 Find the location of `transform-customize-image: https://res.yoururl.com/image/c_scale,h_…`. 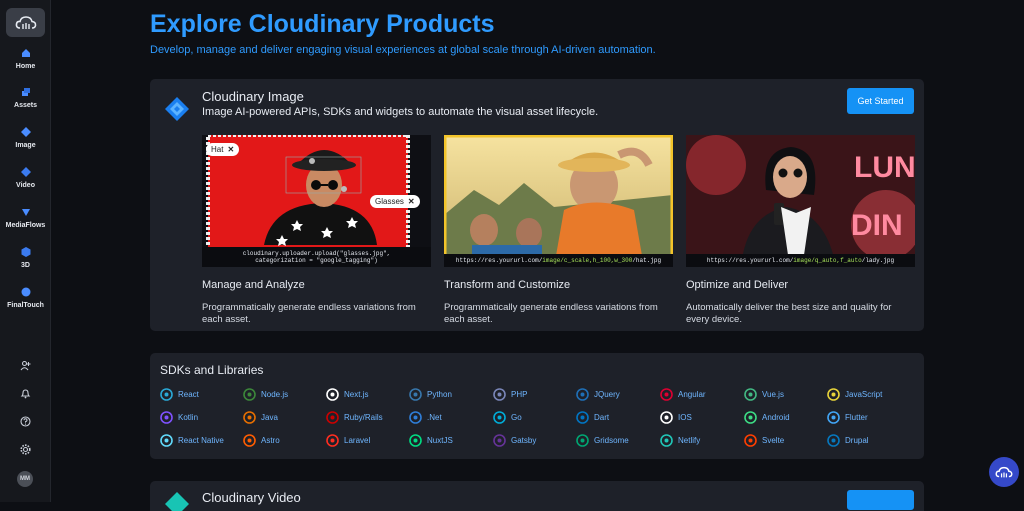

transform-customize-image: https://res.yoururl.com/image/c_scale,h_… is located at coordinates (558, 201).